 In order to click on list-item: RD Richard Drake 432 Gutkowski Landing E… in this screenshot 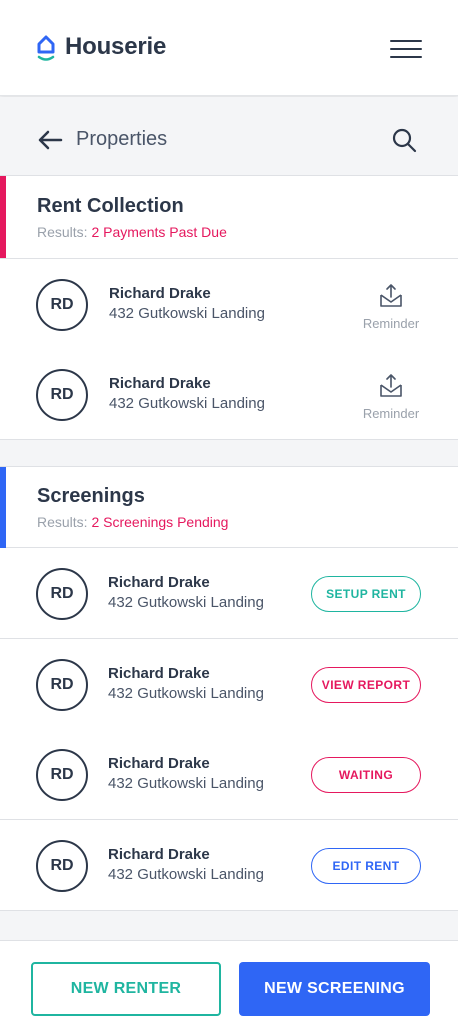, I will do `click(229, 865)`.